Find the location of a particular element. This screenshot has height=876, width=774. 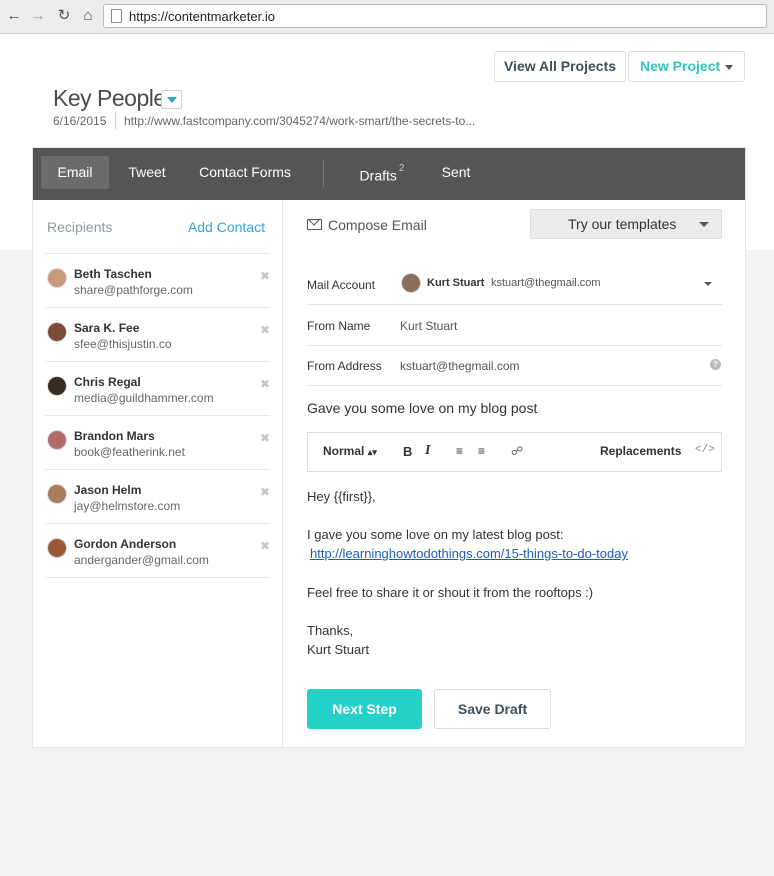

page-title: Key People is located at coordinates (109, 98).